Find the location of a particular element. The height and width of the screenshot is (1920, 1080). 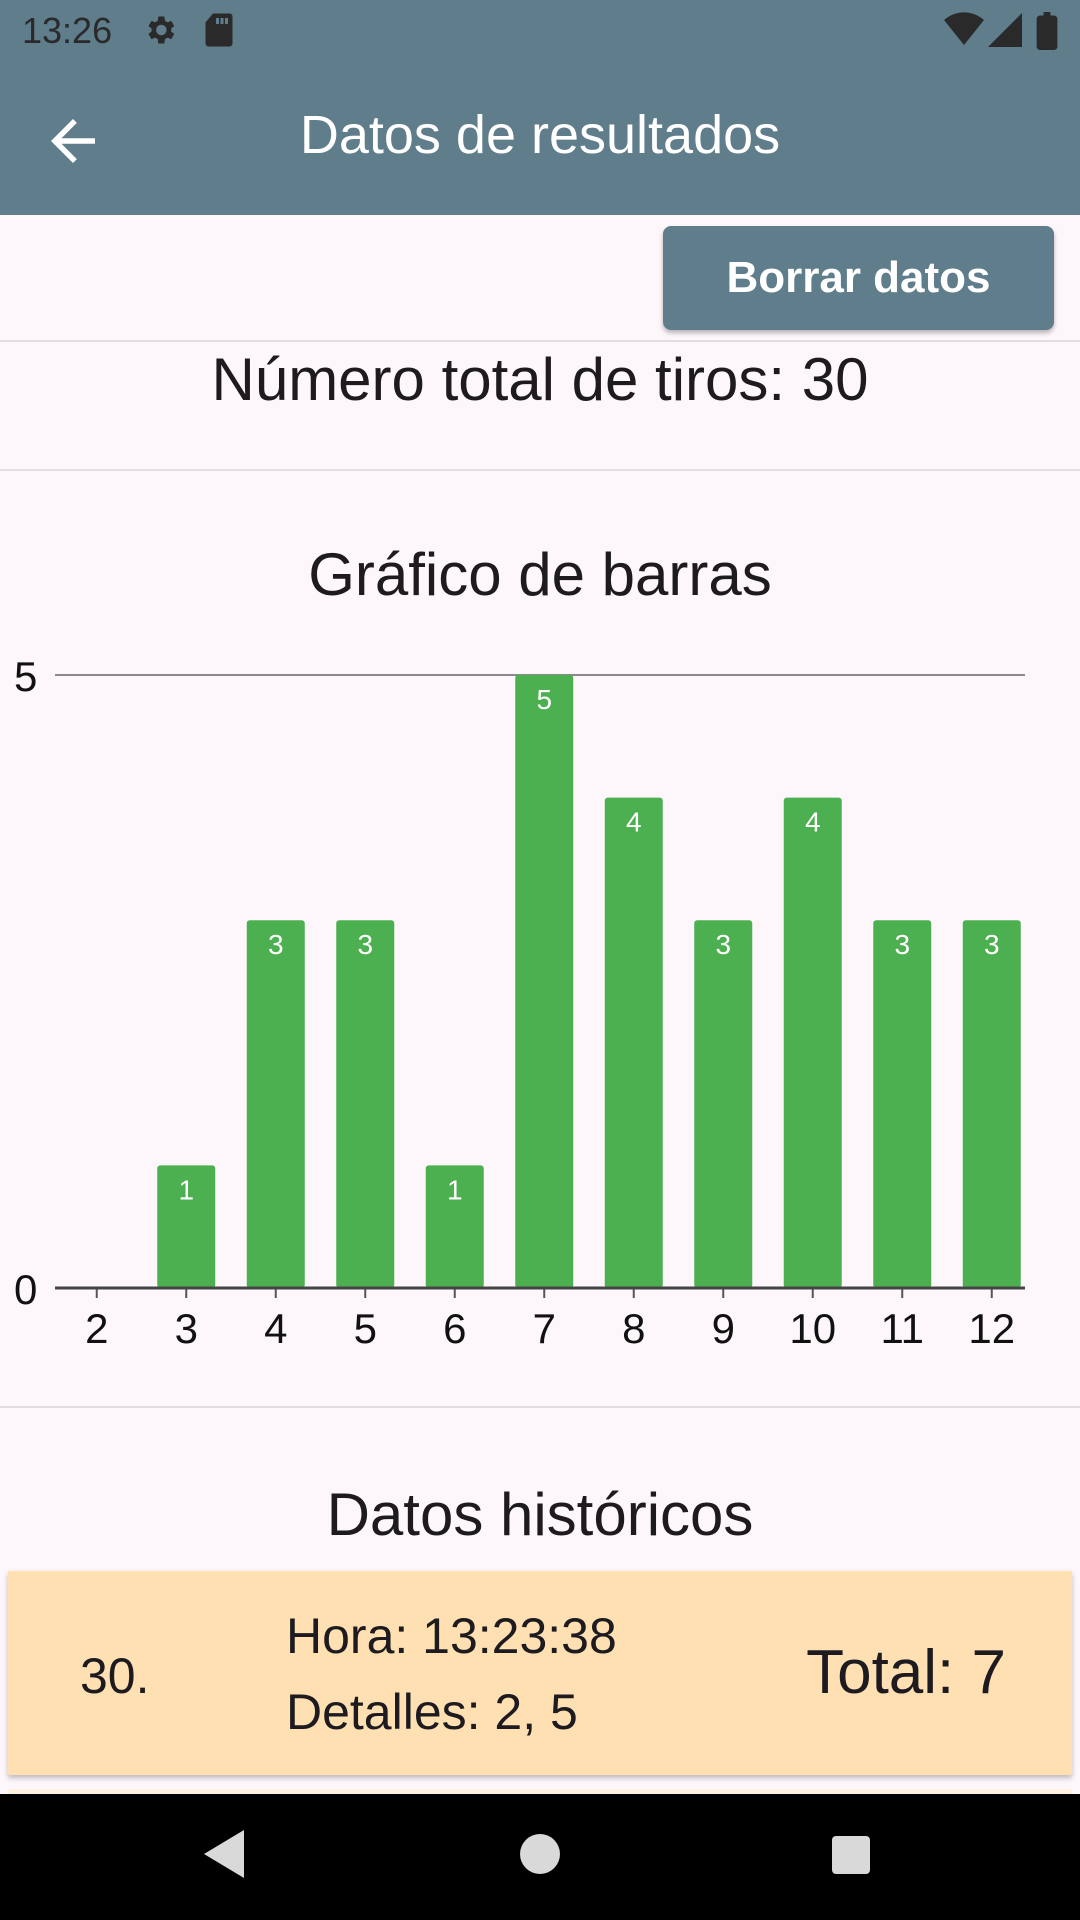

bar-value-label: 5 is located at coordinates (544, 699).